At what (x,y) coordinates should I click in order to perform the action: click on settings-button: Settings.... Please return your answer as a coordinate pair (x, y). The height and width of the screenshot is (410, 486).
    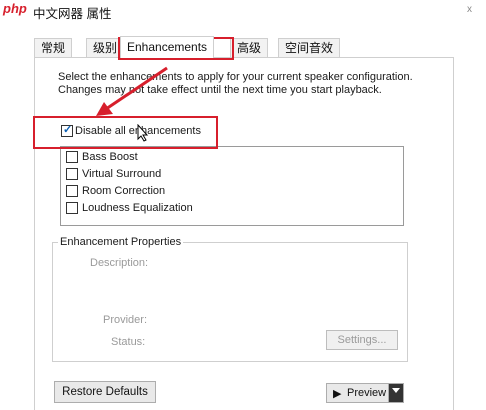
    Looking at the image, I should click on (362, 340).